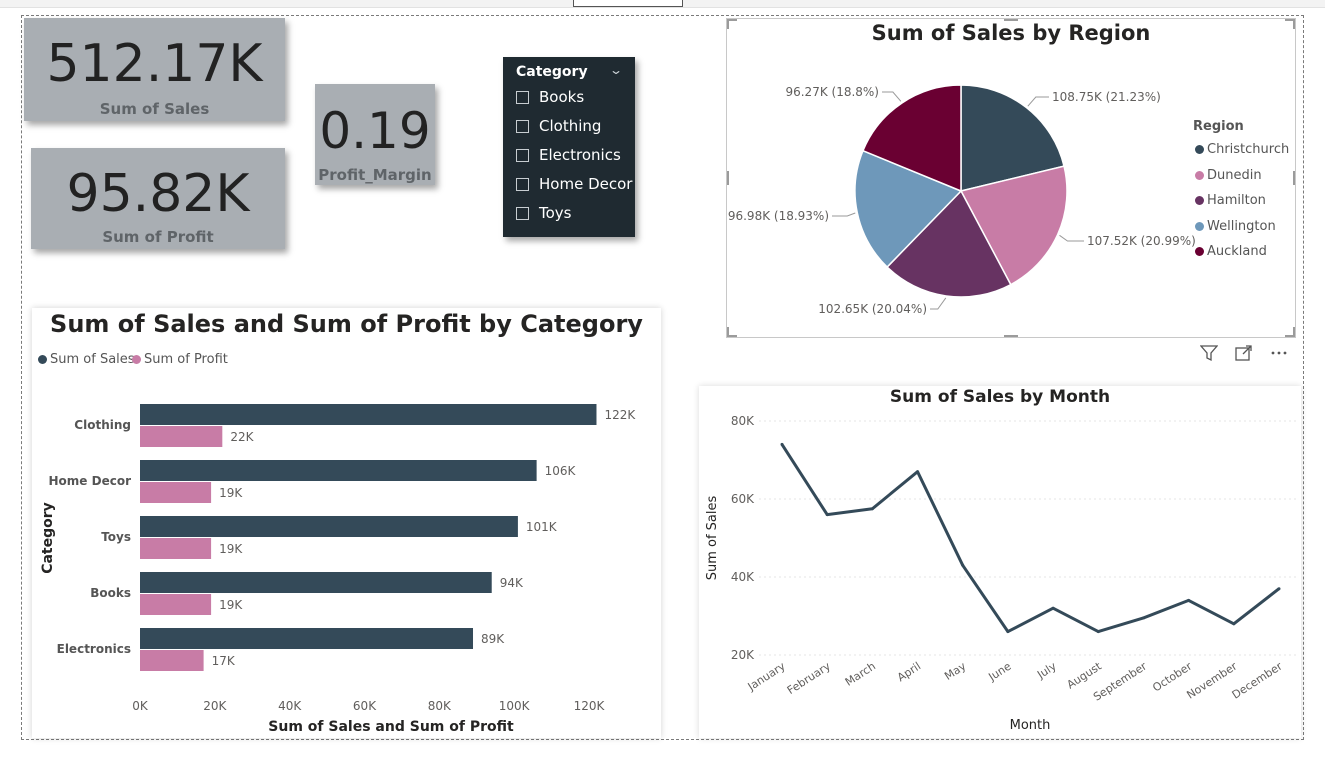 Image resolution: width=1325 pixels, height=764 pixels. Describe the element at coordinates (872, 309) in the screenshot. I see `pie-data-label: 102.65K (20.04%)` at that location.